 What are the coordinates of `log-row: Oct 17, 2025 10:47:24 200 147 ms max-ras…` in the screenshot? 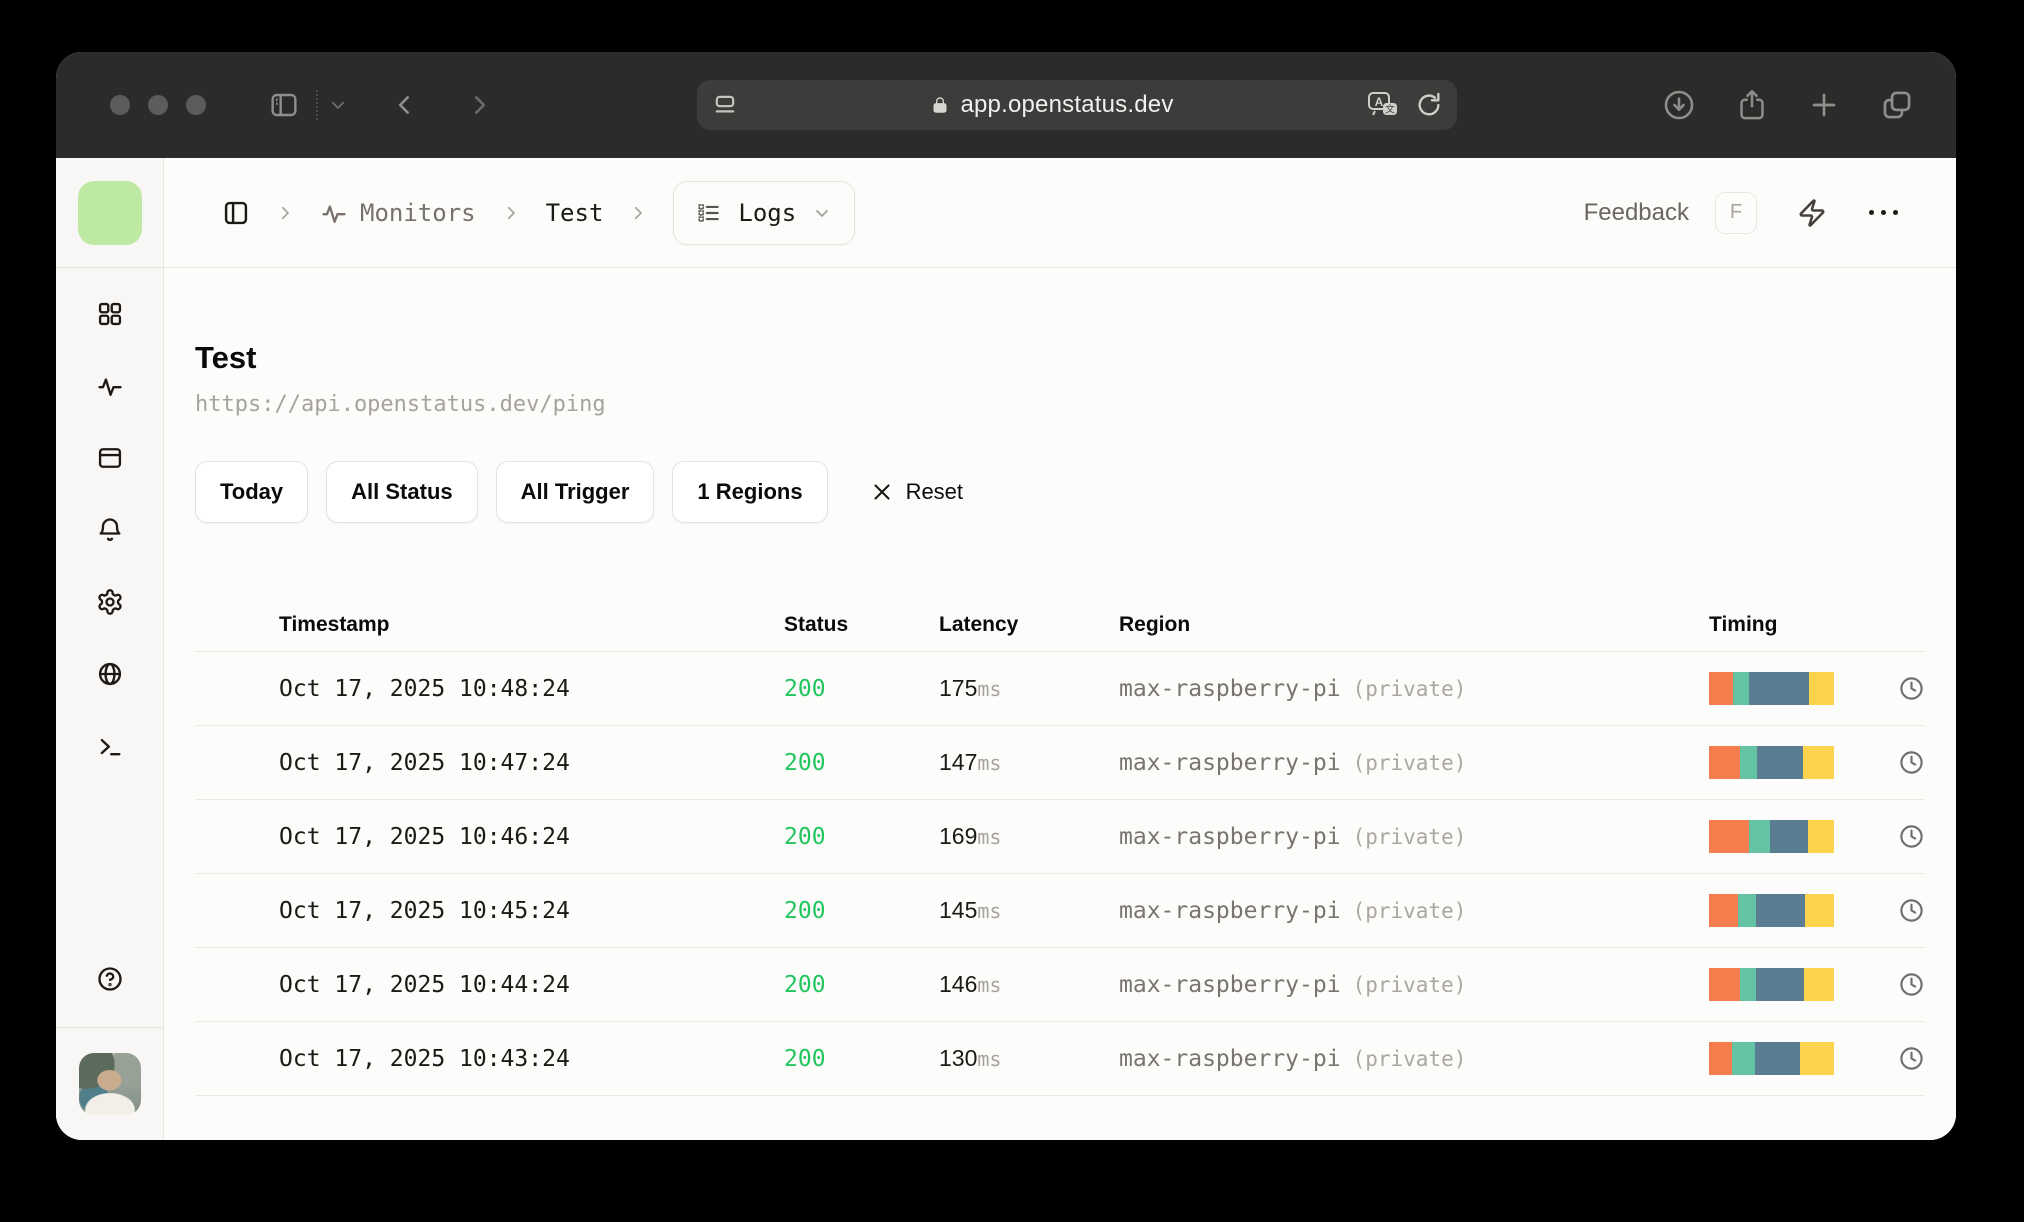 It's located at (1060, 762).